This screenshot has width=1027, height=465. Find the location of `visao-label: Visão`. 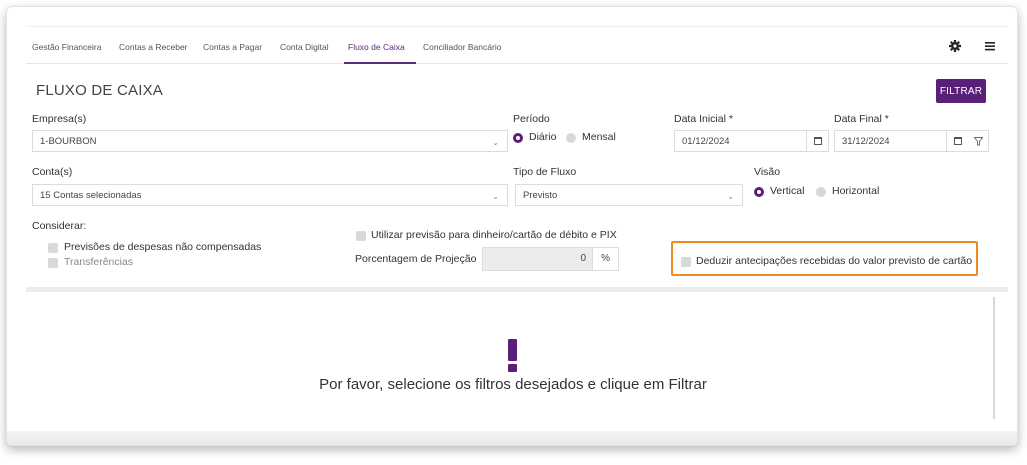

visao-label: Visão is located at coordinates (767, 172).